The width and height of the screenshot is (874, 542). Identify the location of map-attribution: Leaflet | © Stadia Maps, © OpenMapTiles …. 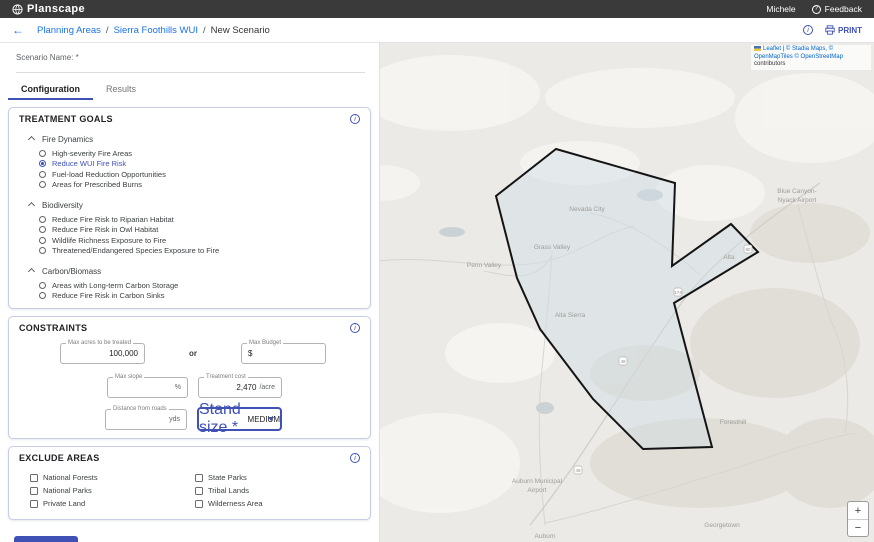
(811, 57).